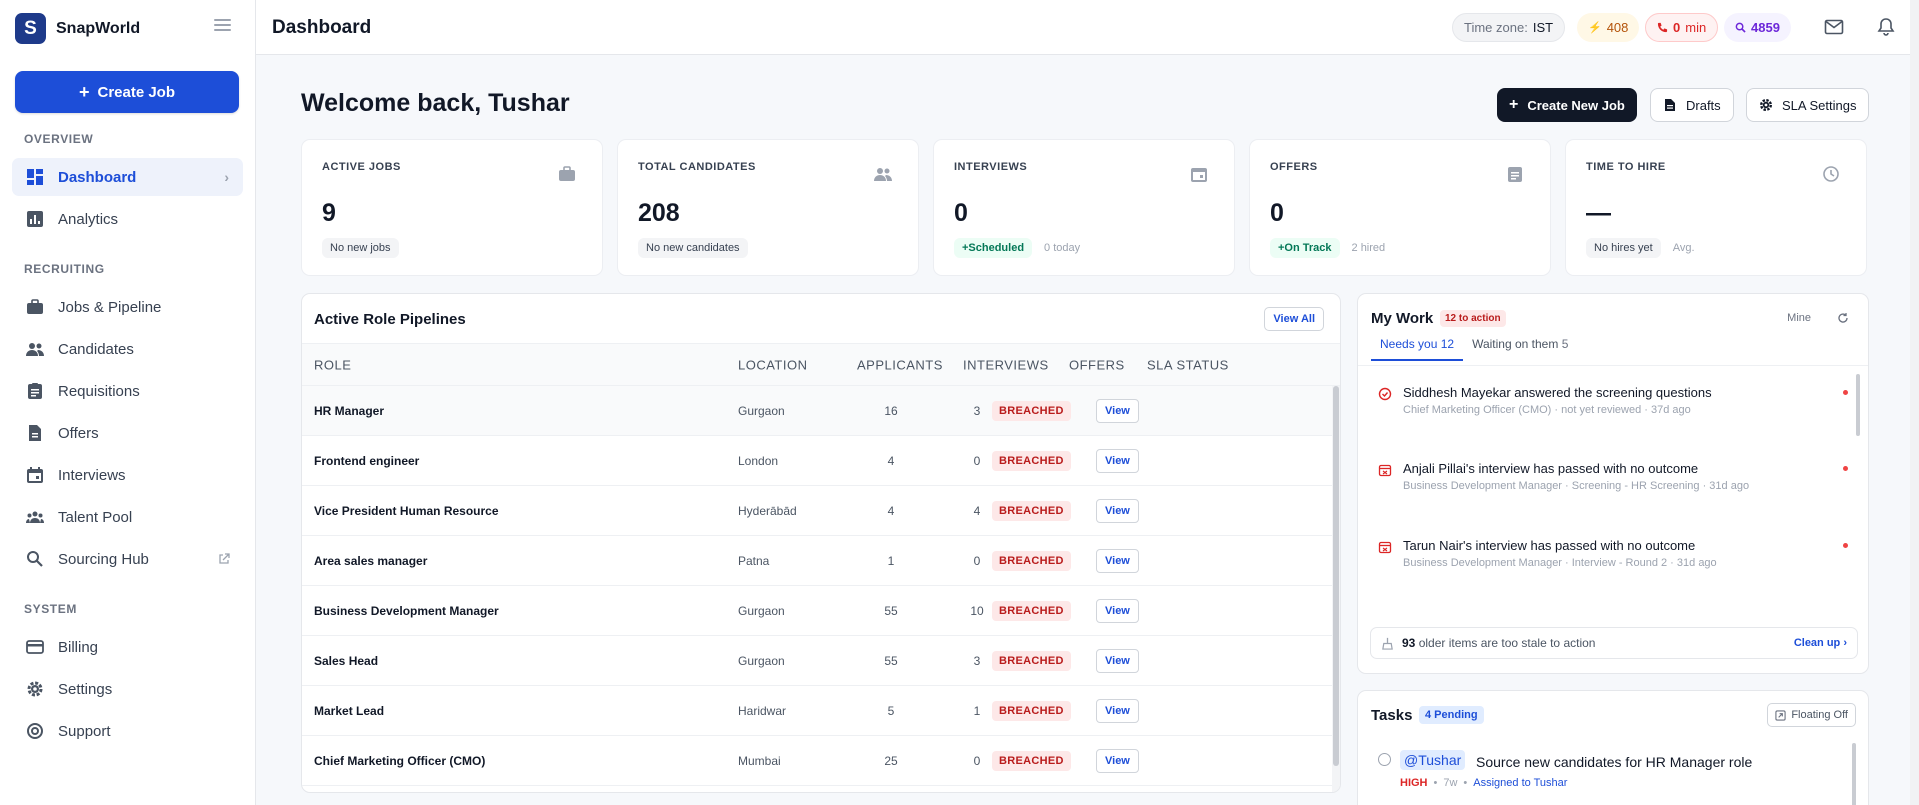  What do you see at coordinates (1692, 105) in the screenshot?
I see `drafts-button: Drafts` at bounding box center [1692, 105].